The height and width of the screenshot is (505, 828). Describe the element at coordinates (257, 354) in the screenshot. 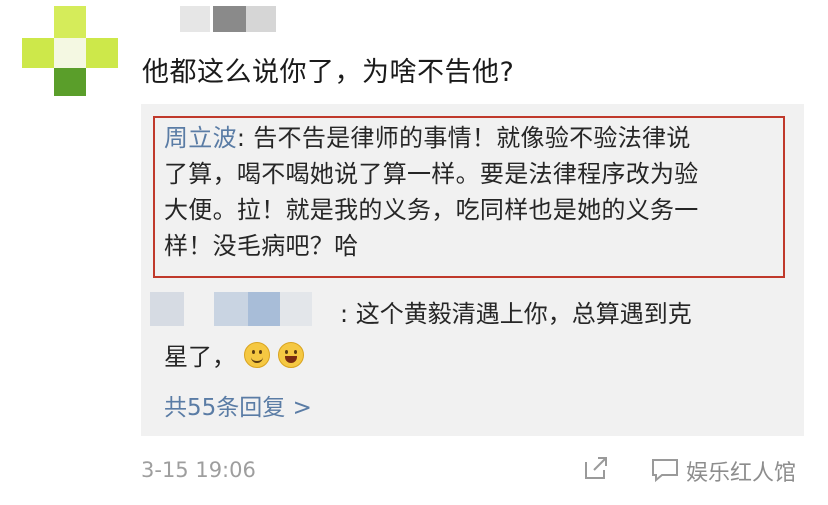

I see `smile-emoji-icon` at that location.